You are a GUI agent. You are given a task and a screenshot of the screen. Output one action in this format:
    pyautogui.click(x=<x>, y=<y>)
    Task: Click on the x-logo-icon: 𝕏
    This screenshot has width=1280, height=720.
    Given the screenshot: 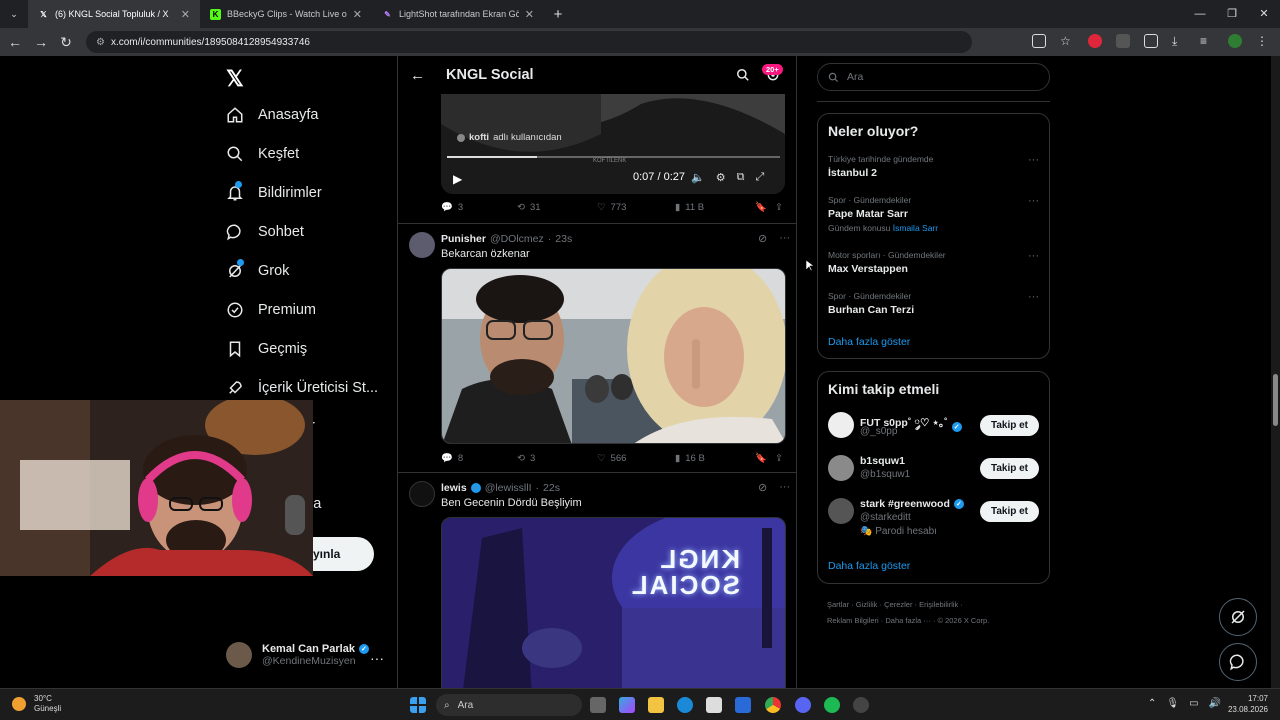 What is the action you would take?
    pyautogui.click(x=235, y=79)
    